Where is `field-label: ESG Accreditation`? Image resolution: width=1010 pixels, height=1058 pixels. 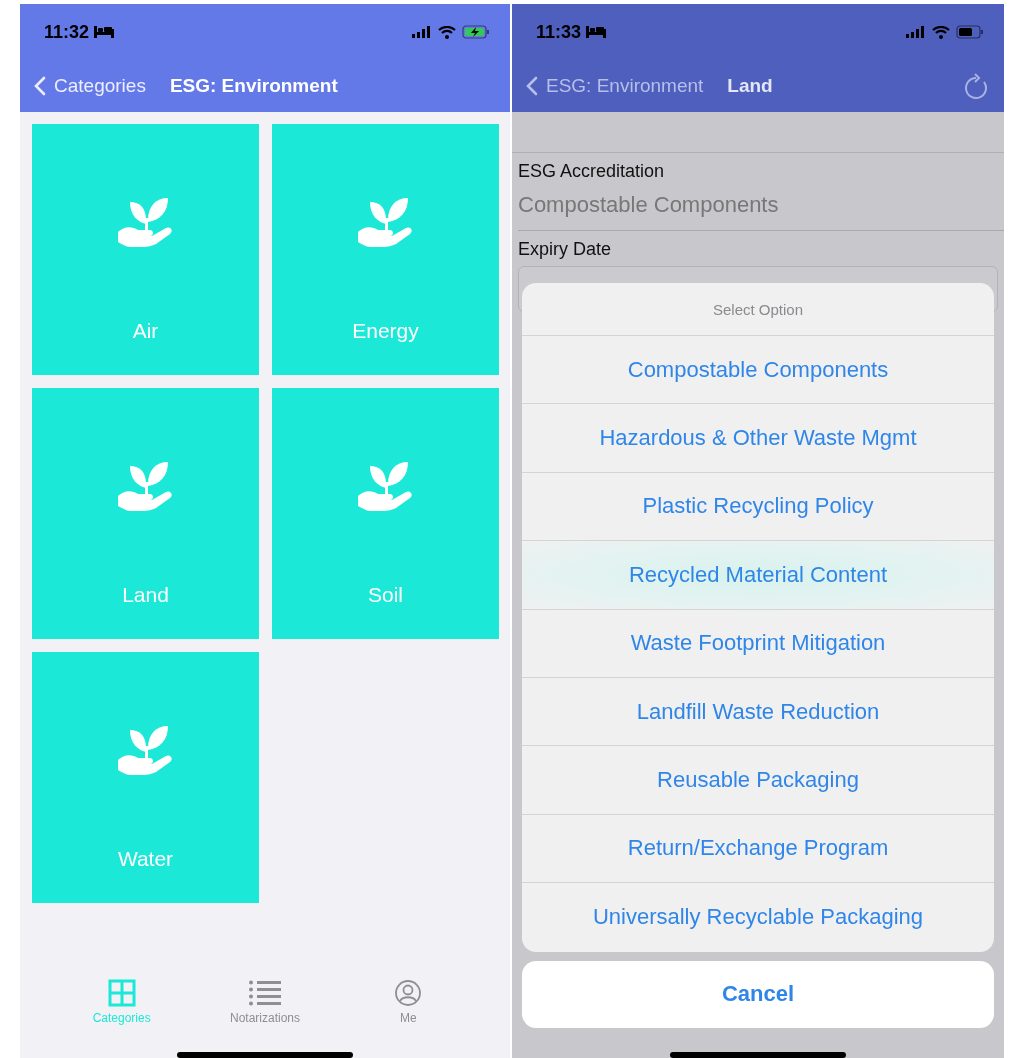 field-label: ESG Accreditation is located at coordinates (592, 171).